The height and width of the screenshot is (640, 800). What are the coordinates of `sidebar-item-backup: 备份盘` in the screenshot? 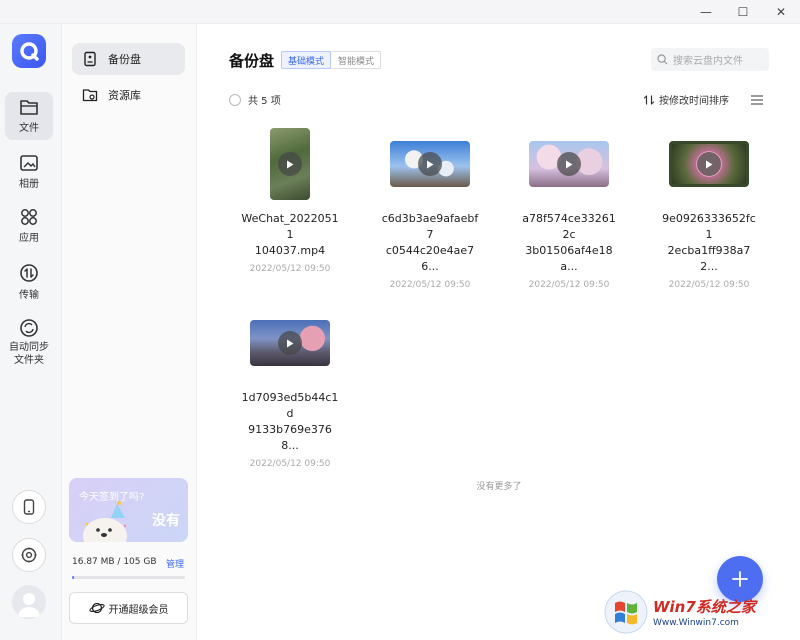 It's located at (128, 59).